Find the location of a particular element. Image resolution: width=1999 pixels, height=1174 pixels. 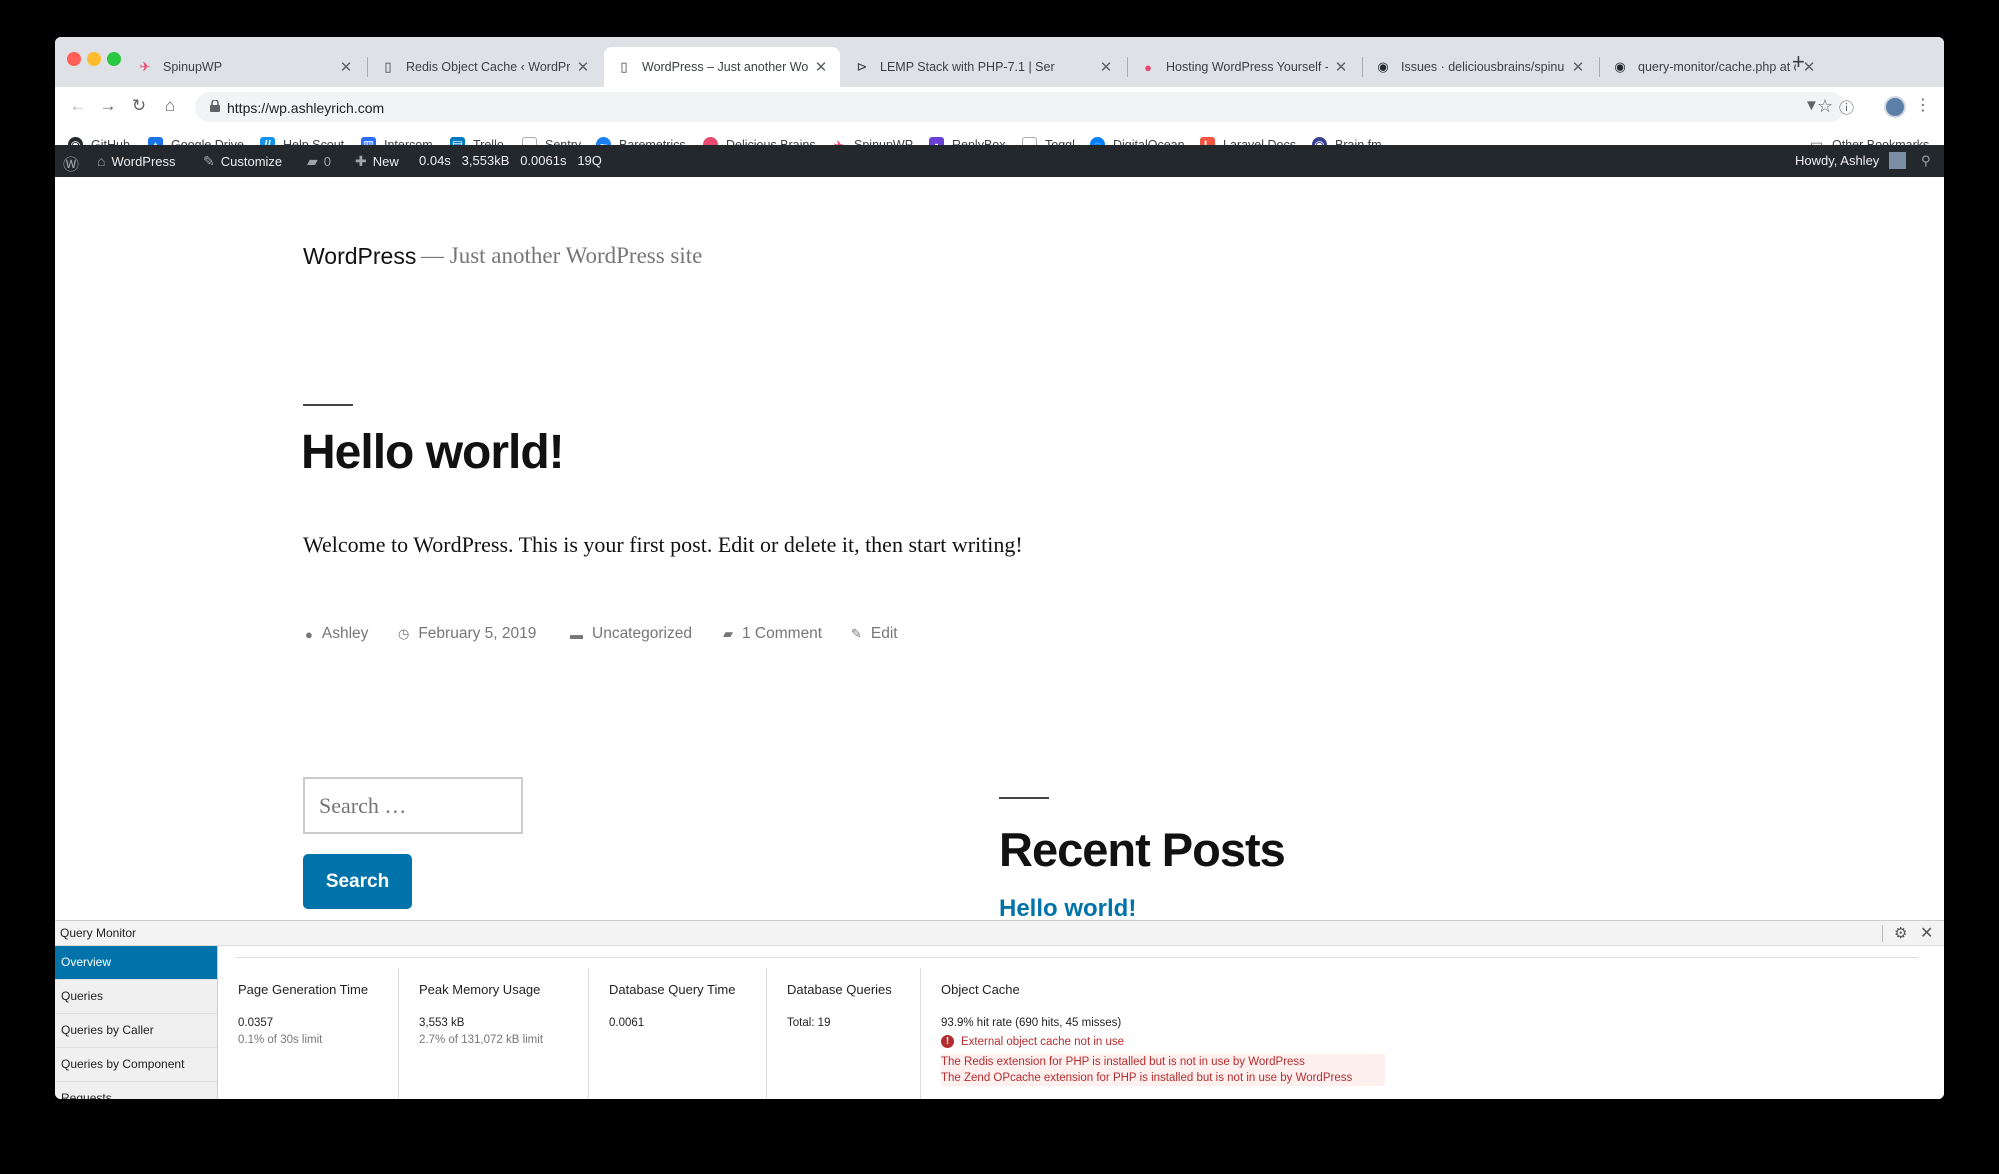

play-icon: ⊳ is located at coordinates (862, 66).